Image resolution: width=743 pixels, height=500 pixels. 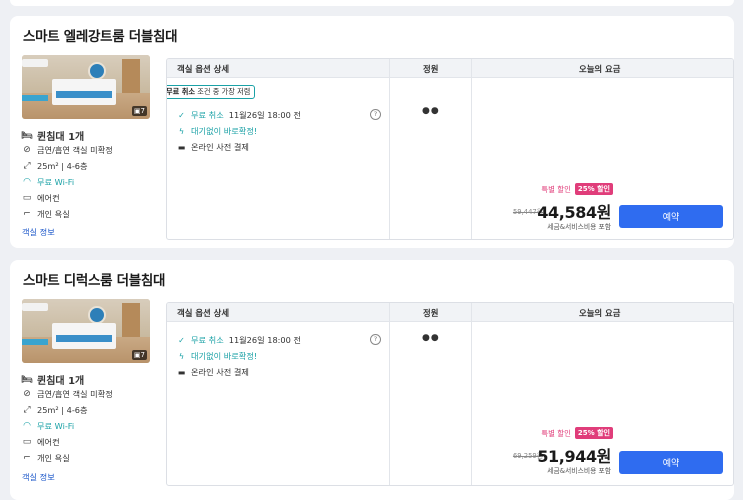 What do you see at coordinates (94, 281) in the screenshot?
I see `room-title: 스마트 디럭스룸 더블침대` at bounding box center [94, 281].